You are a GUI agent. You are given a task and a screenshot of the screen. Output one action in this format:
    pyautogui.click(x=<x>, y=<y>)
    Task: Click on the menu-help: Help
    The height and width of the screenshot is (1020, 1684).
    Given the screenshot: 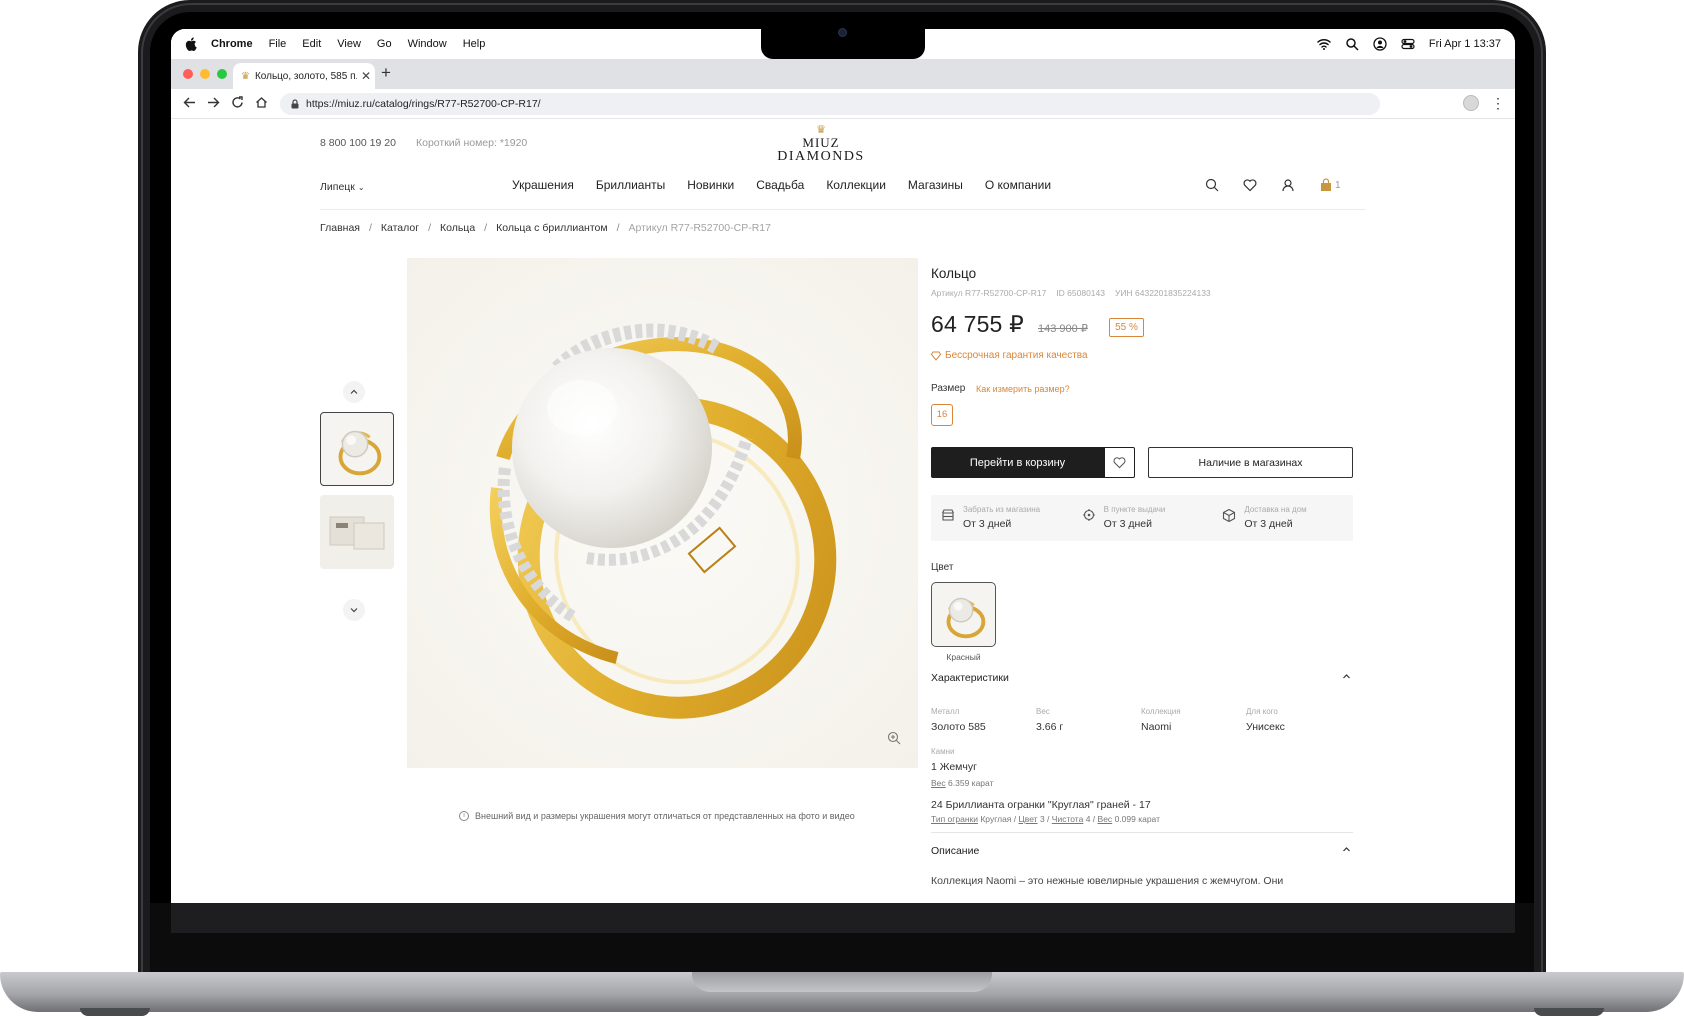 What is the action you would take?
    pyautogui.click(x=474, y=44)
    